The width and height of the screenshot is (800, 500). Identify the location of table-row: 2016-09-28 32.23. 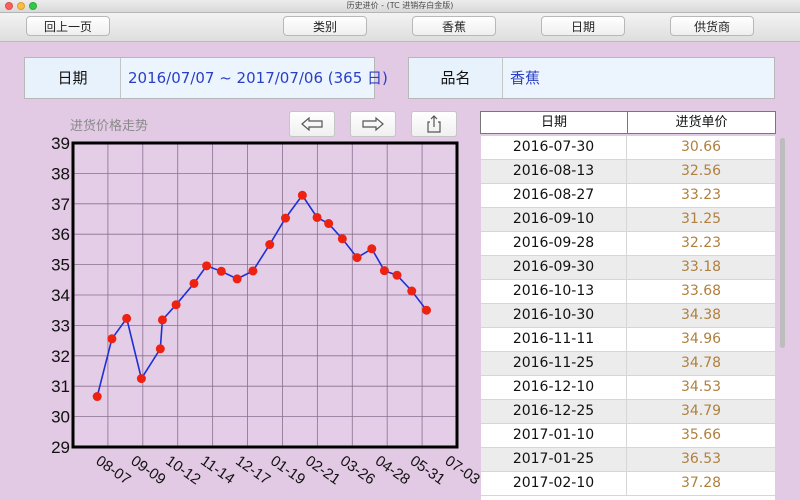
(628, 244).